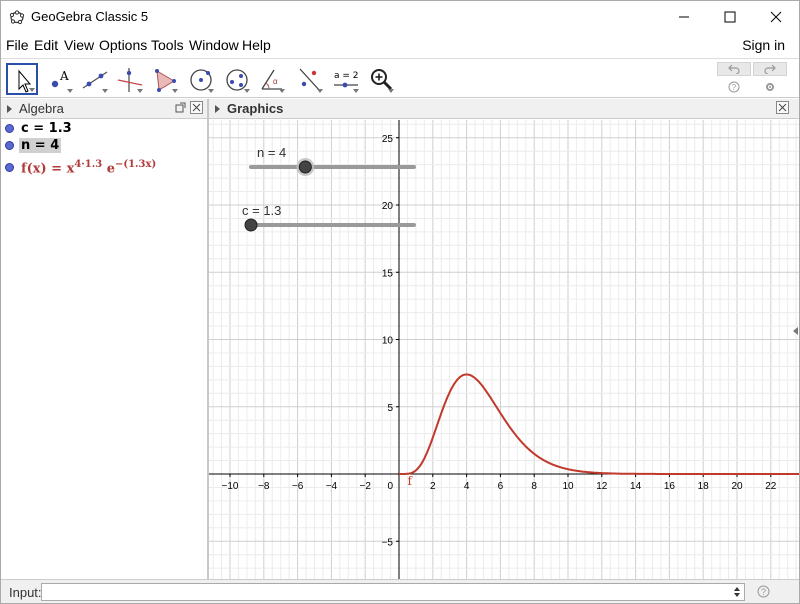 The image size is (800, 604). What do you see at coordinates (25, 592) in the screenshot?
I see `input-label: Input:` at bounding box center [25, 592].